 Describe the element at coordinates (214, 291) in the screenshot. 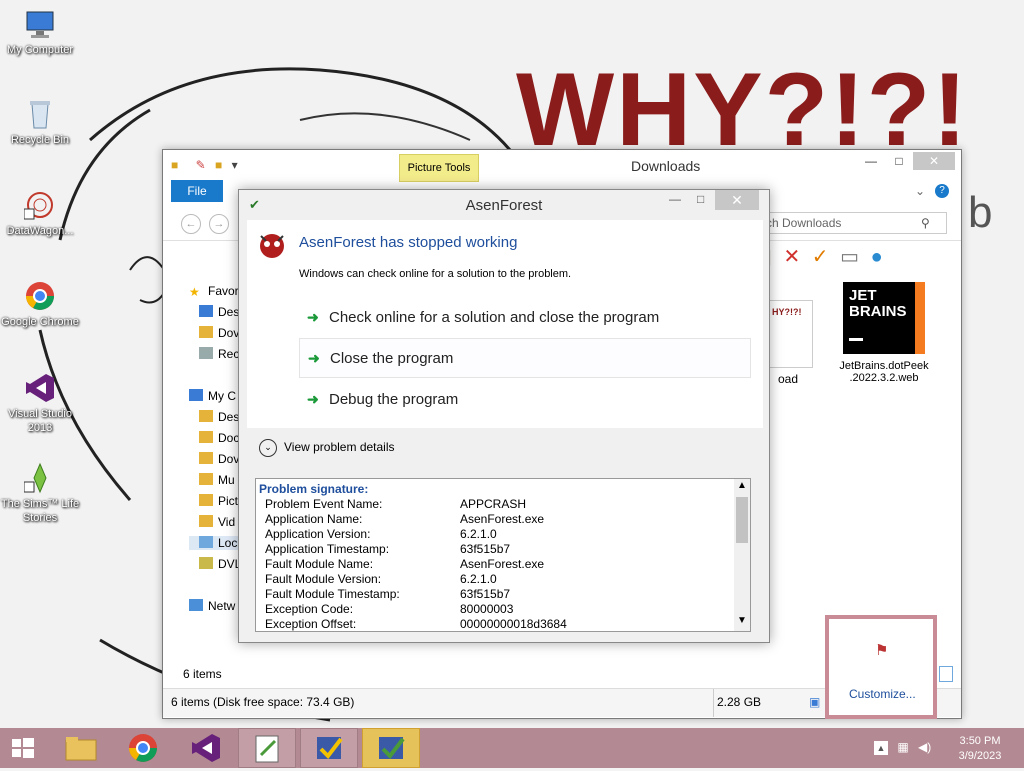

I see `nav-favorites: ★ Favor` at that location.